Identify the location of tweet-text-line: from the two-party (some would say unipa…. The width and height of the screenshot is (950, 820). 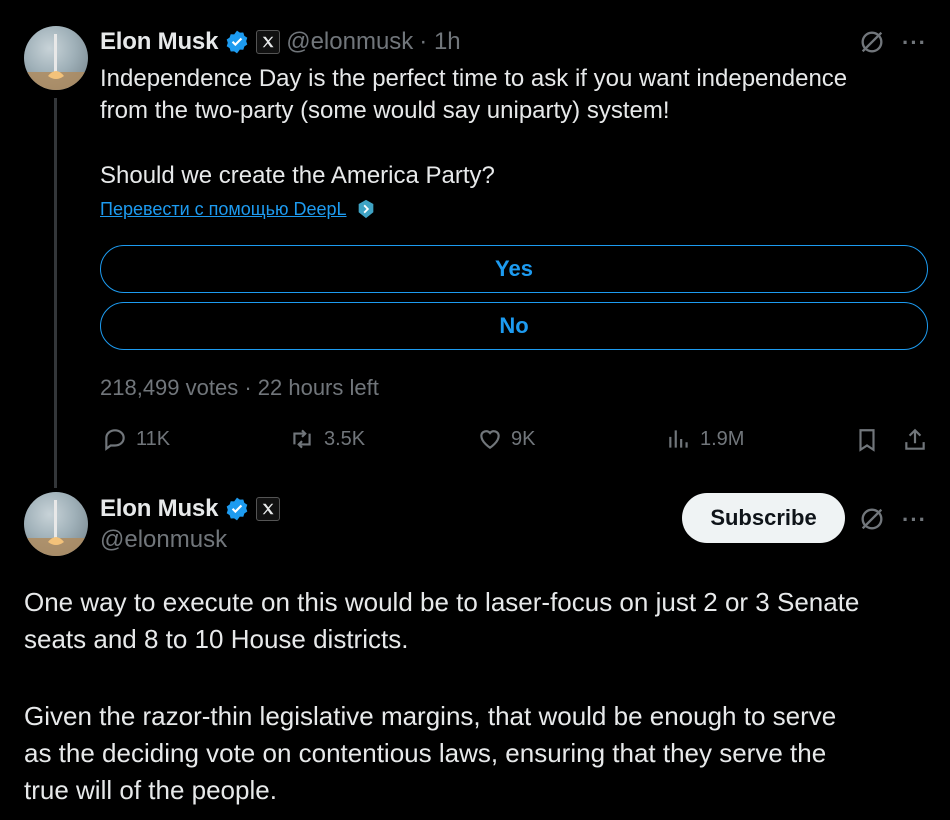
(385, 110).